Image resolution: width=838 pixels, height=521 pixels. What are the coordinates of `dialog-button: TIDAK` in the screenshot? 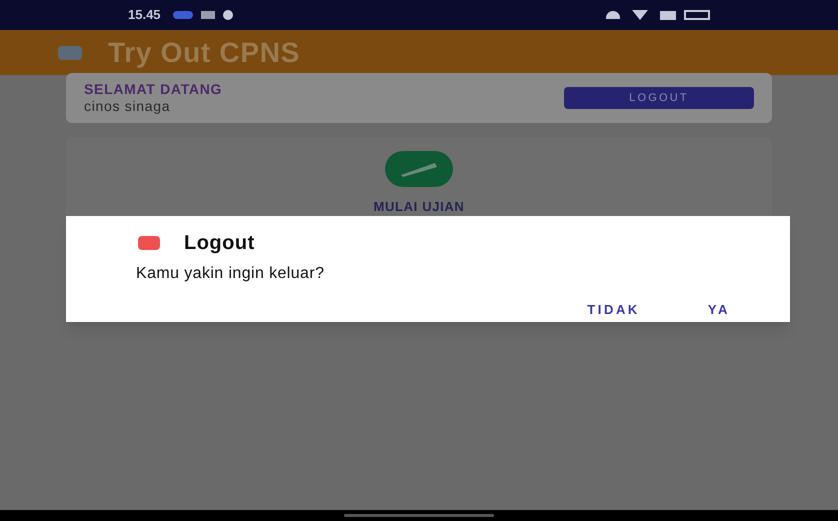 It's located at (613, 310).